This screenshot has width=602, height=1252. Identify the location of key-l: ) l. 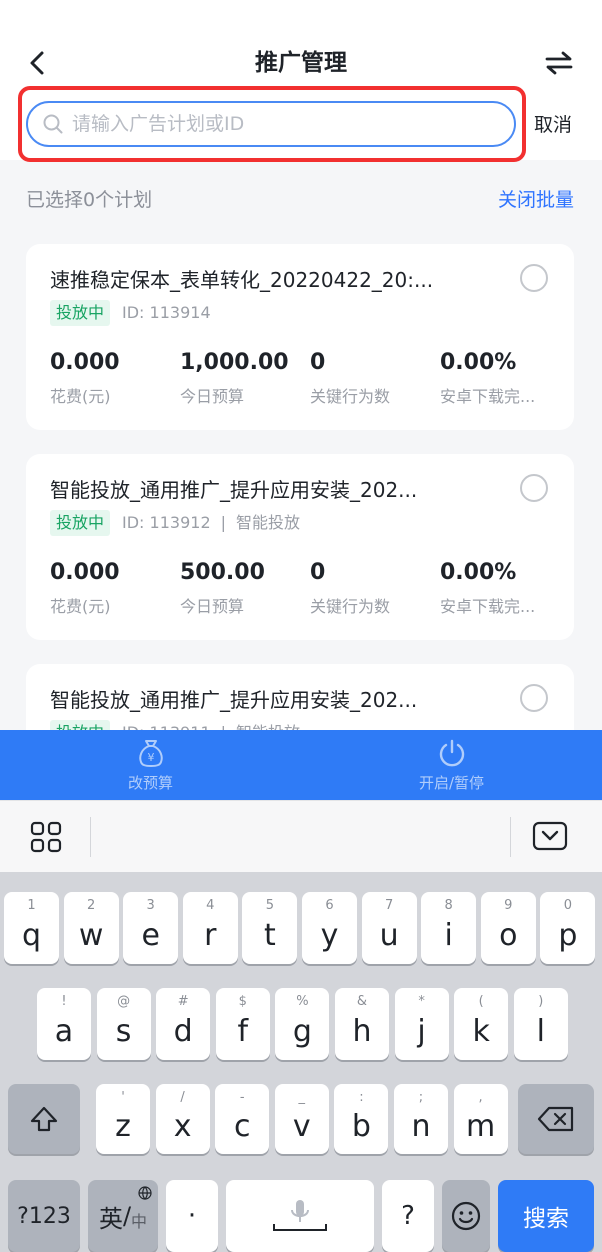
(540, 1024).